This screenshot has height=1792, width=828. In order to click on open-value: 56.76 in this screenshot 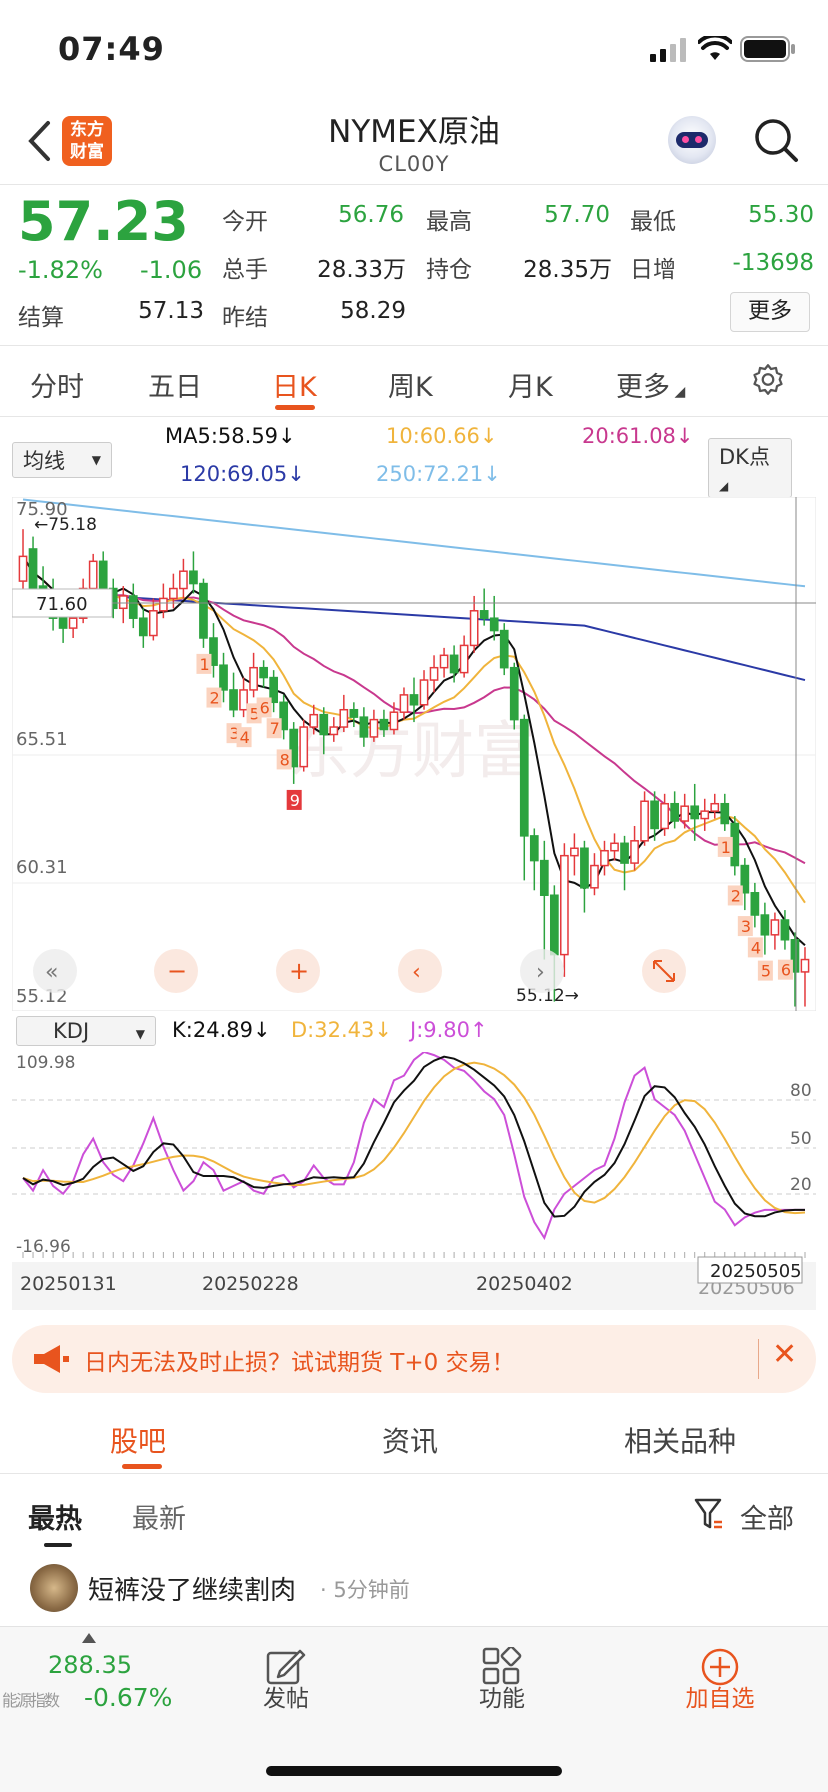, I will do `click(371, 215)`.